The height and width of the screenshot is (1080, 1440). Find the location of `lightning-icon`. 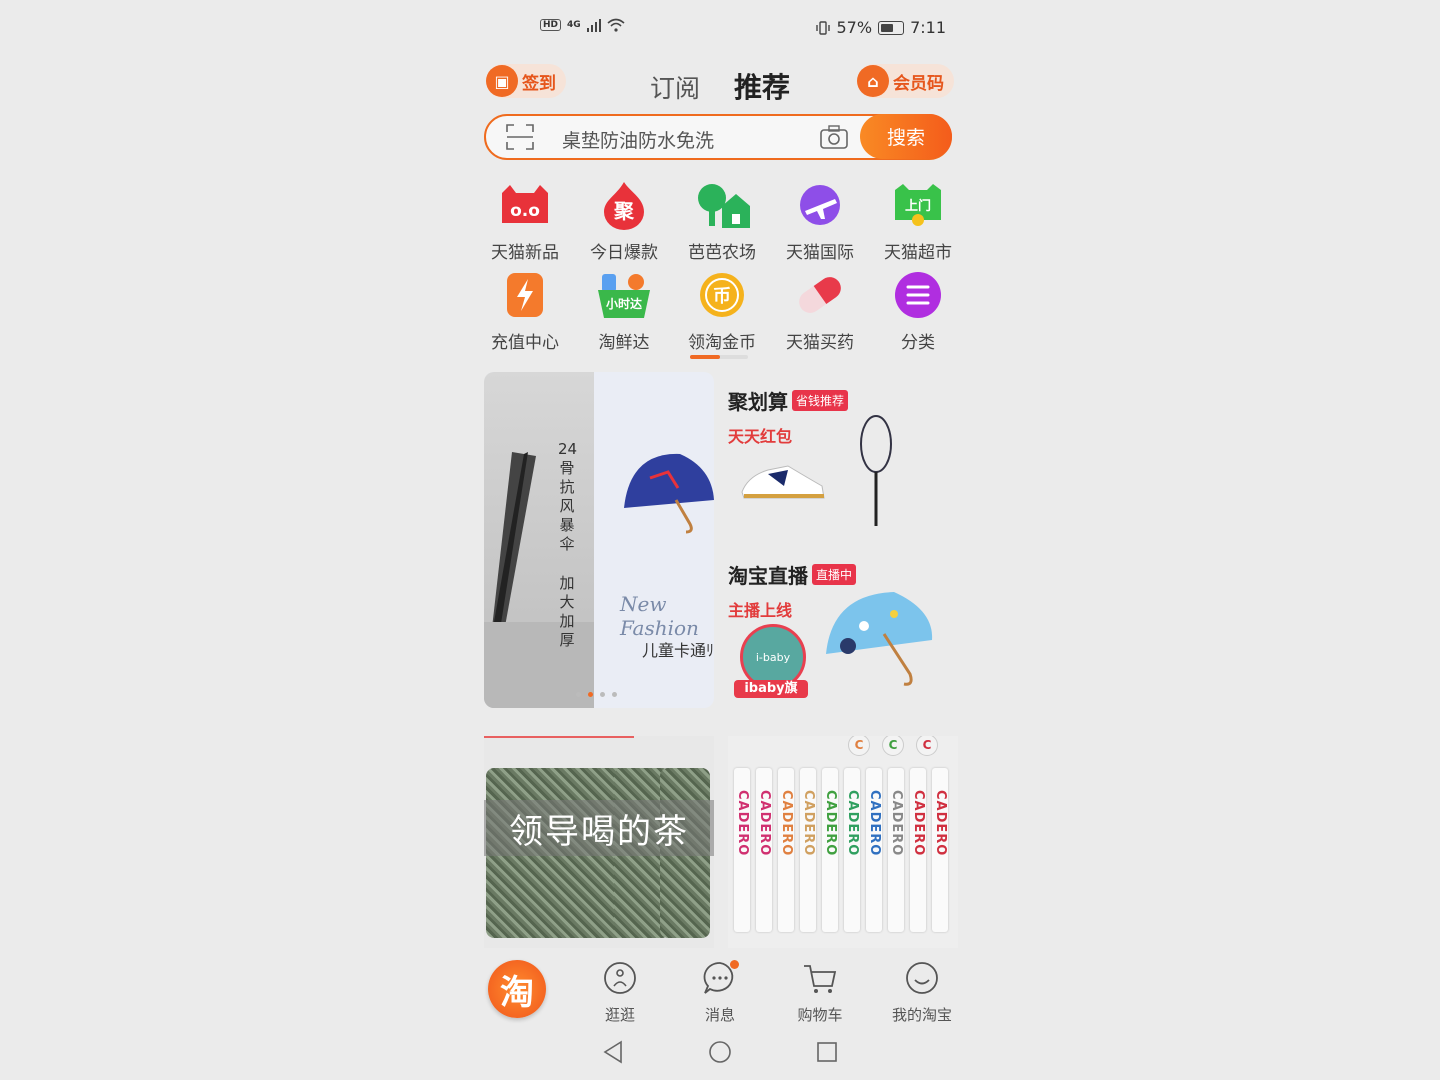

lightning-icon is located at coordinates (525, 295).